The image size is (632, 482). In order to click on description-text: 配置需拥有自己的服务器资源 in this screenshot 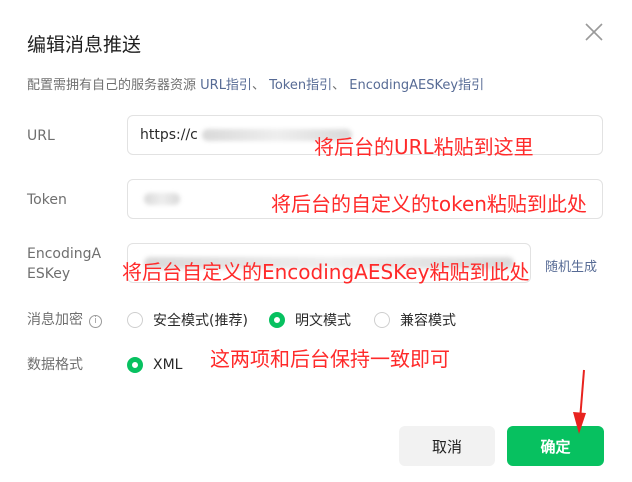, I will do `click(114, 85)`.